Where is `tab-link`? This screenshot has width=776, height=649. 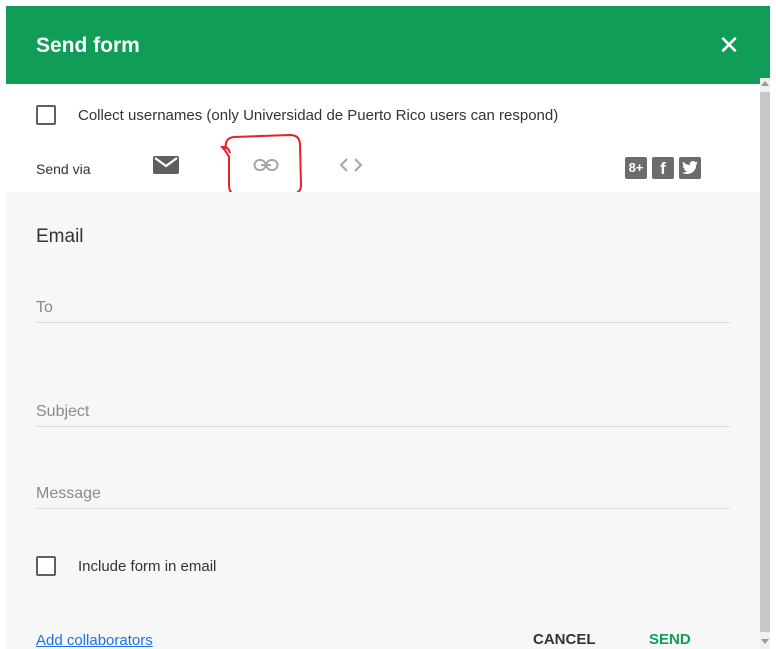 tab-link is located at coordinates (267, 169).